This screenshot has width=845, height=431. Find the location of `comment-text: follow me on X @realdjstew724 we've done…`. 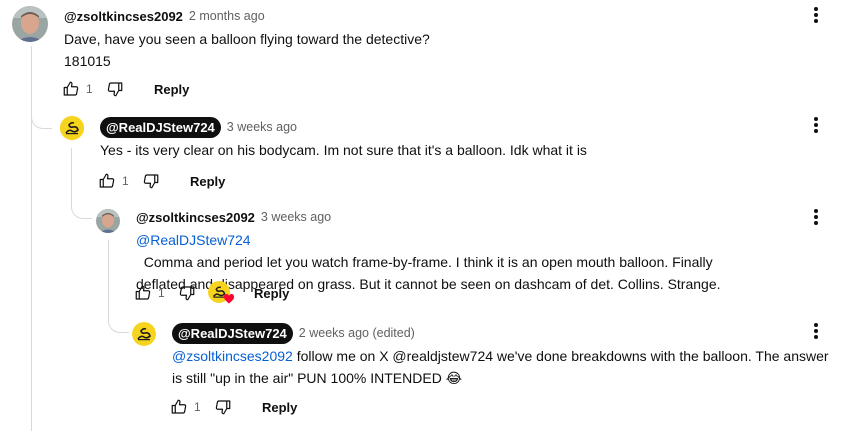

comment-text: follow me on X @realdjstew724 we've done… is located at coordinates (560, 356).